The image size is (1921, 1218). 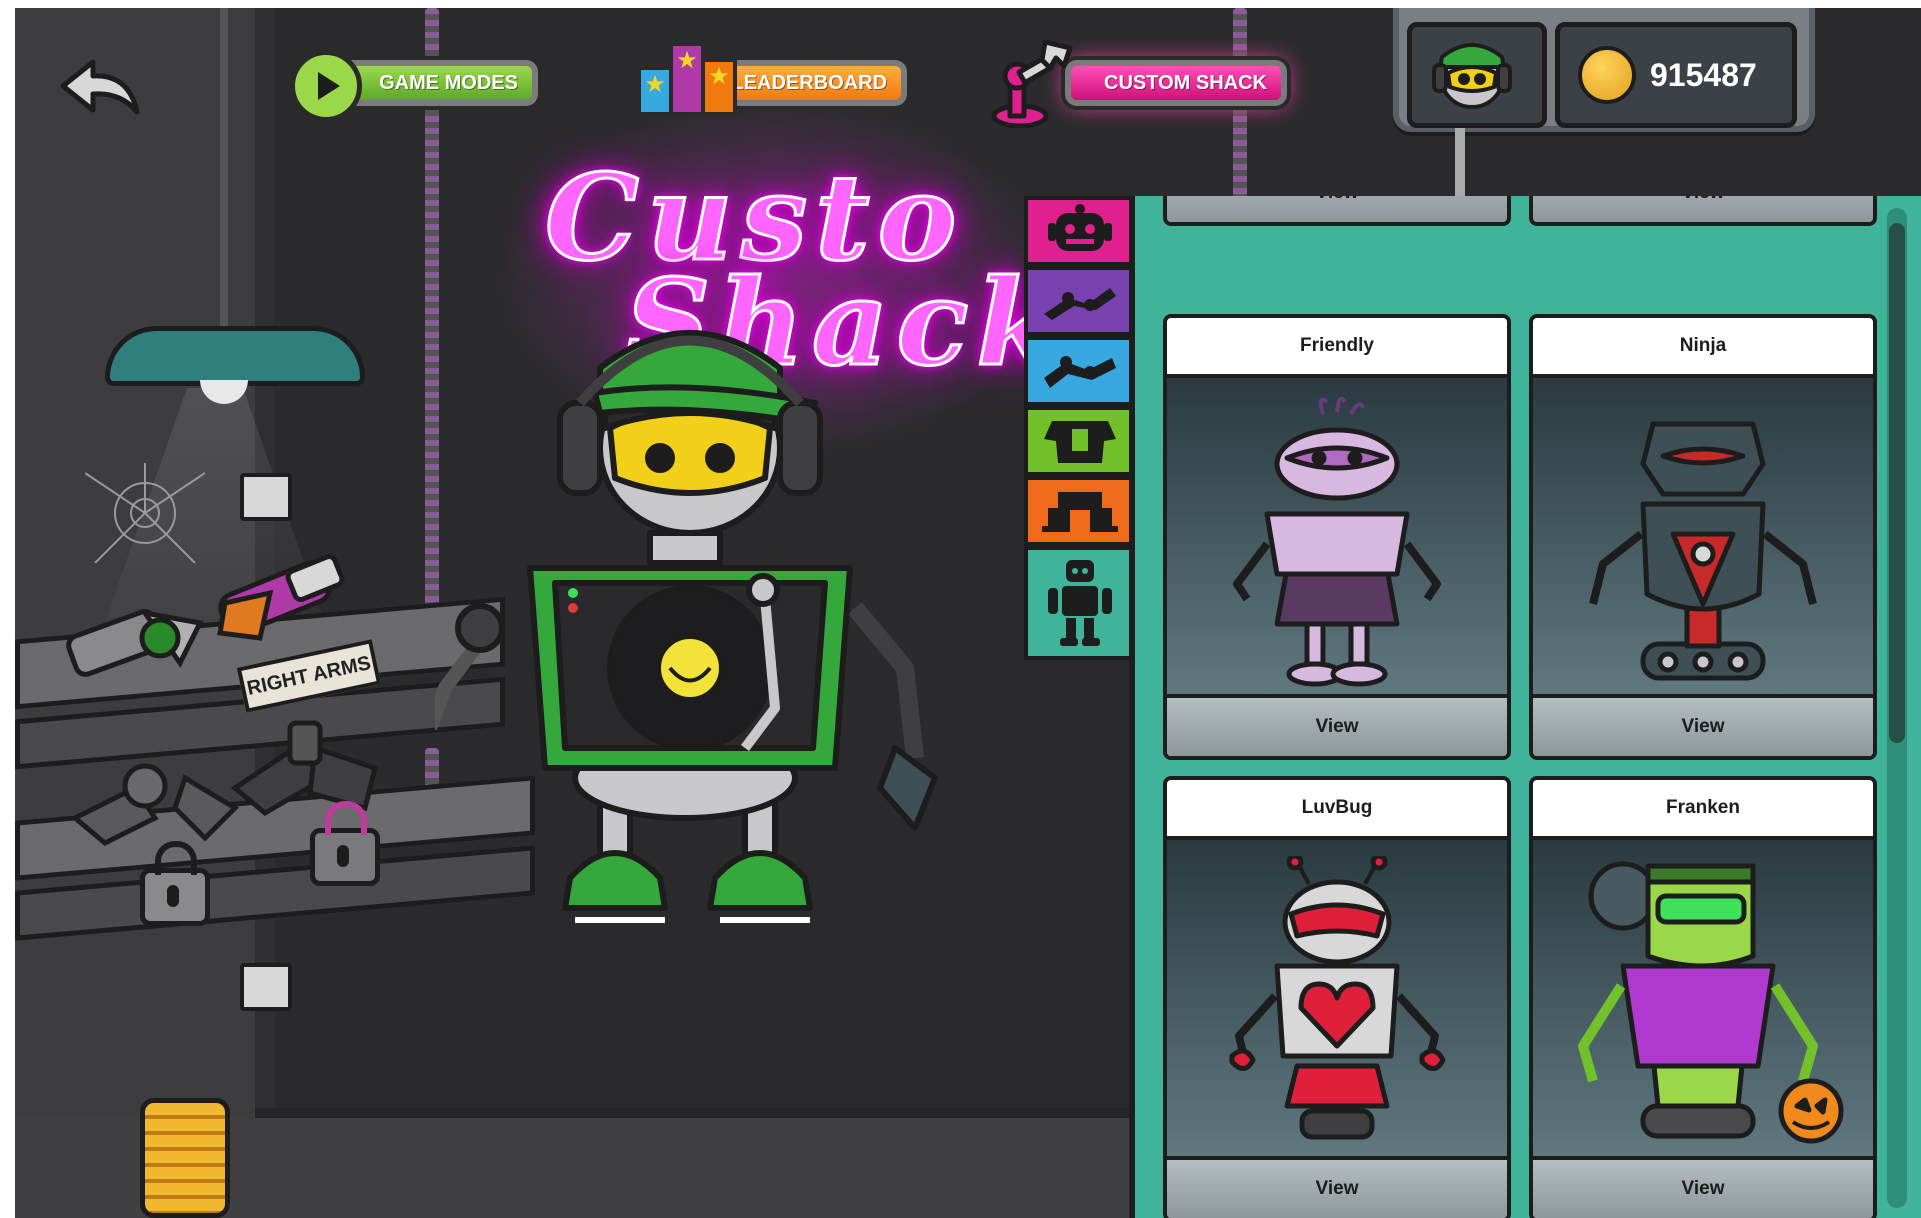 I want to click on robot-card-luvbug: LuvBug View, so click(x=1337, y=997).